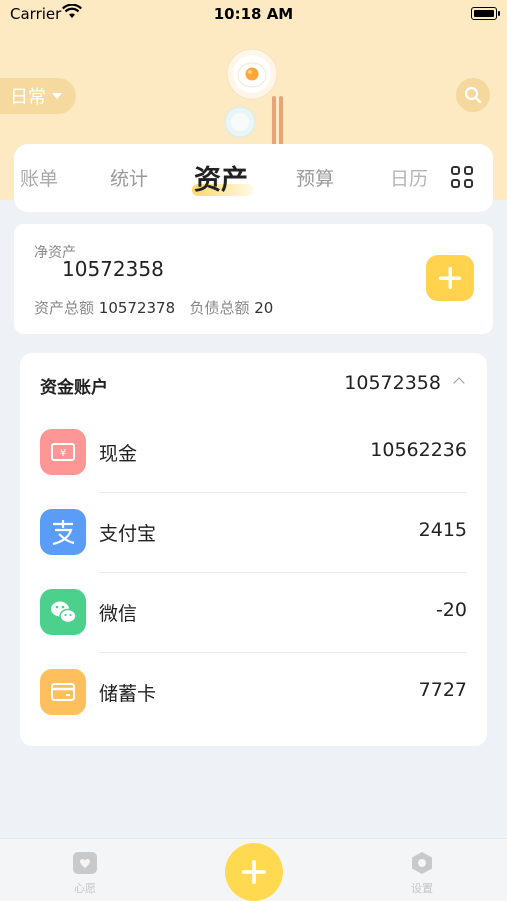 The image size is (507, 901). Describe the element at coordinates (63, 532) in the screenshot. I see `alipay-icon` at that location.